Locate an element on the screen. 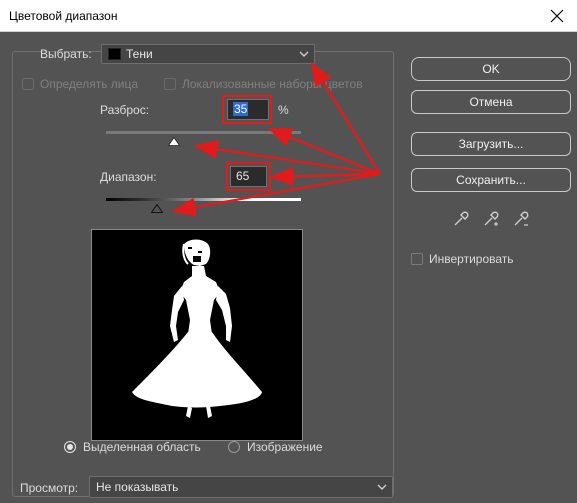 This screenshot has height=503, width=577. image-radio is located at coordinates (234, 447).